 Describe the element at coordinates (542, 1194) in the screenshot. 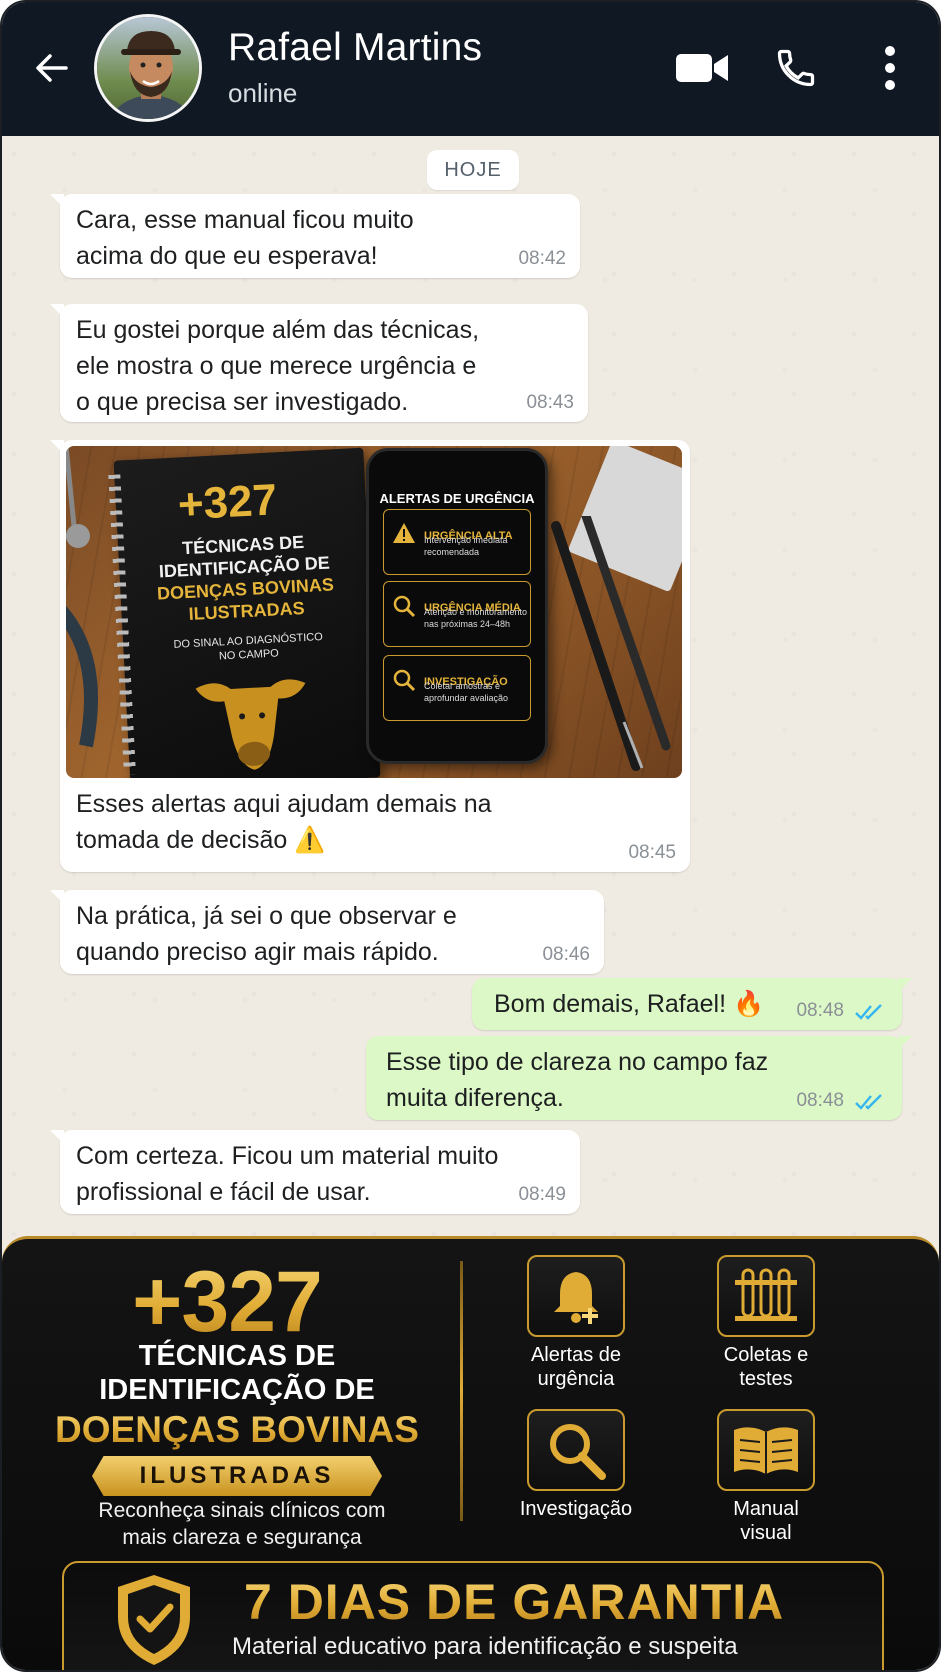

I see `message-time: 08:49` at that location.